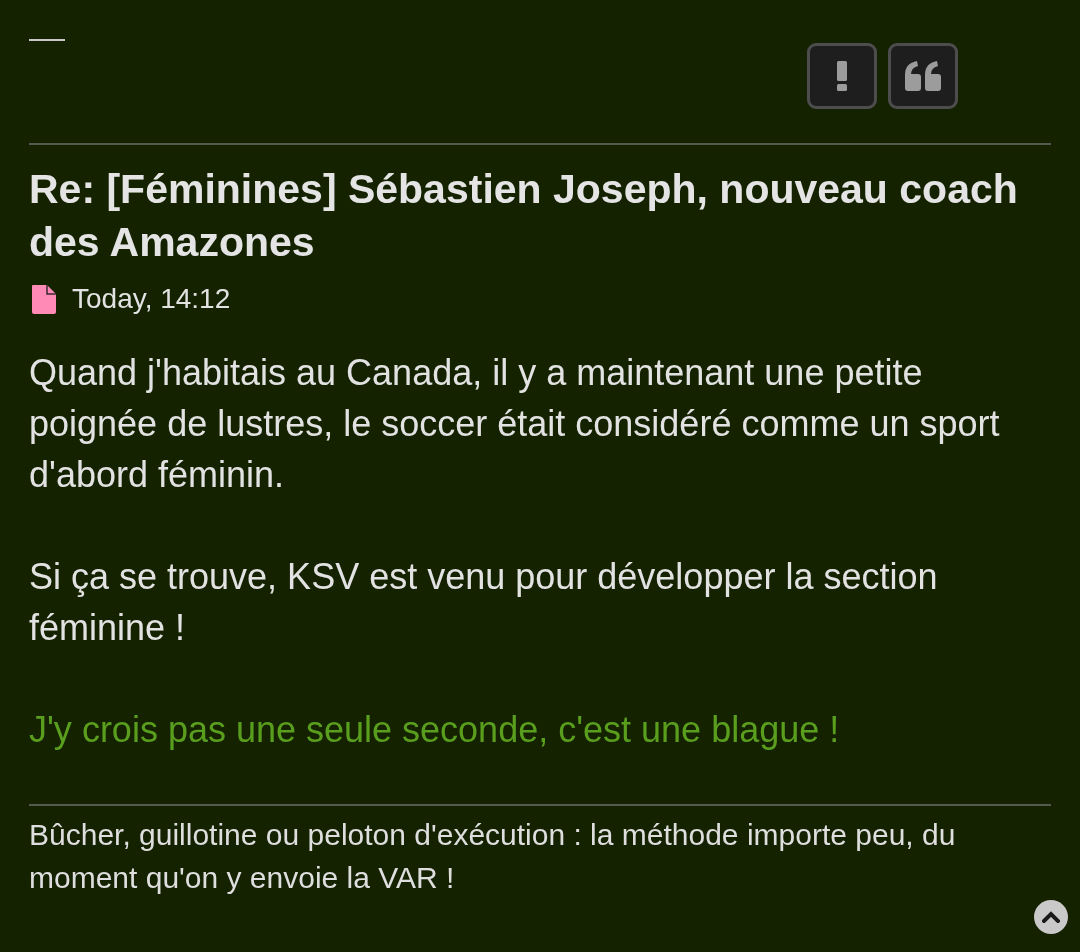  Describe the element at coordinates (493, 856) in the screenshot. I see `signature-text: Bûcher, guillotine ou peloton d'exécution : la méthode importe peu, du moment qu'on y envoie la VAR !` at that location.